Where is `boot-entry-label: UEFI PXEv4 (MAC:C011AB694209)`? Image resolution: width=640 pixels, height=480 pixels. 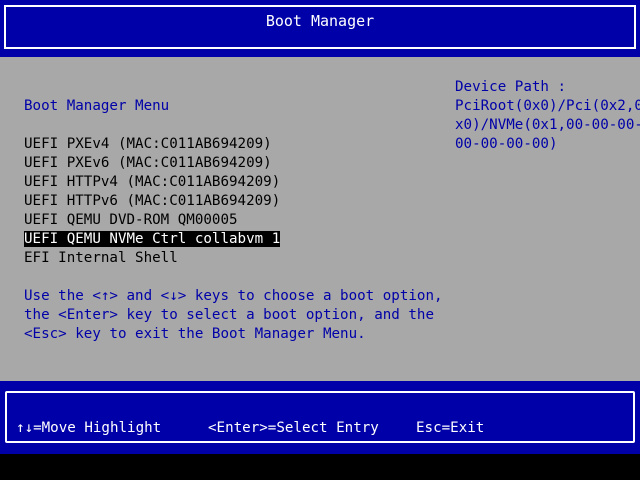 boot-entry-label: UEFI PXEv4 (MAC:C011AB694209) is located at coordinates (148, 144).